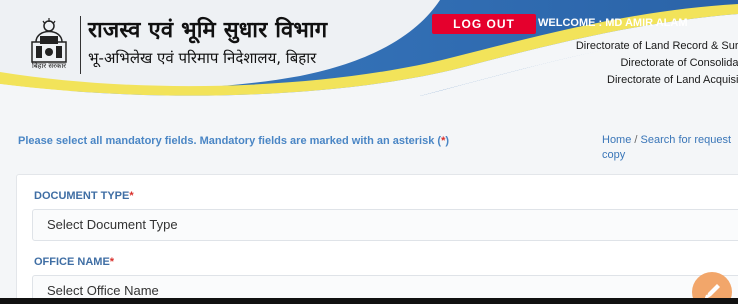 The width and height of the screenshot is (738, 304). I want to click on emblem-caption: बिहार सरकार, so click(49, 66).